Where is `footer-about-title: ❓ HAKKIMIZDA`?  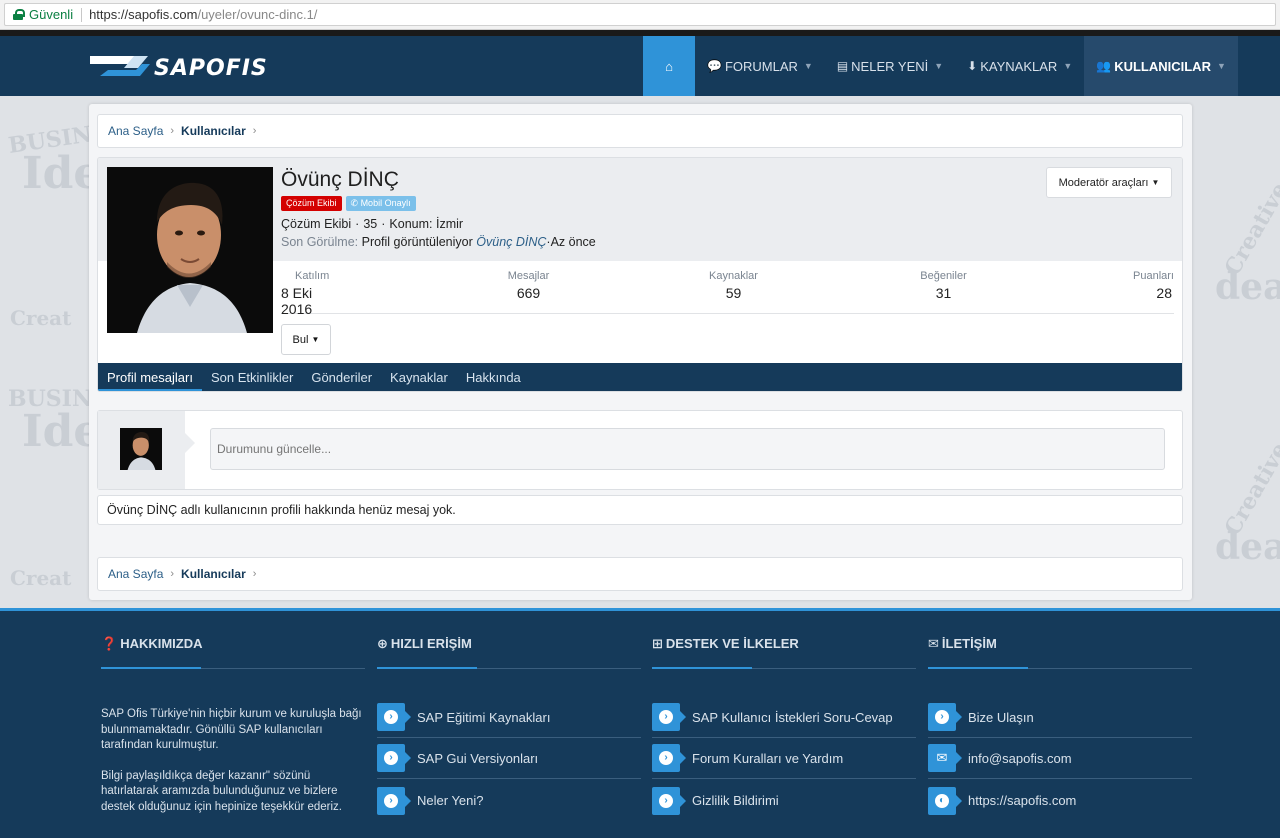 footer-about-title: ❓ HAKKIMIZDA is located at coordinates (152, 644).